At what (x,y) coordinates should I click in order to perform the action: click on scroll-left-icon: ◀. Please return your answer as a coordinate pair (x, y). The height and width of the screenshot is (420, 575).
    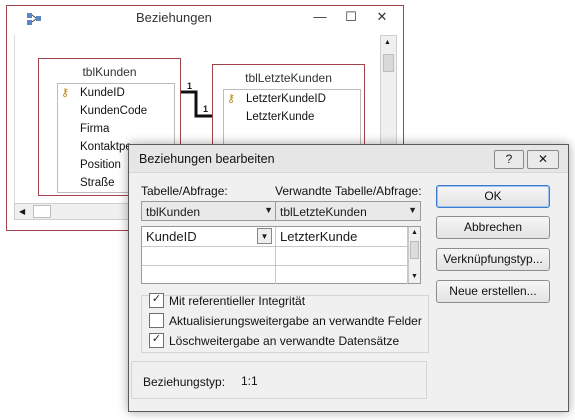
    Looking at the image, I should click on (22, 211).